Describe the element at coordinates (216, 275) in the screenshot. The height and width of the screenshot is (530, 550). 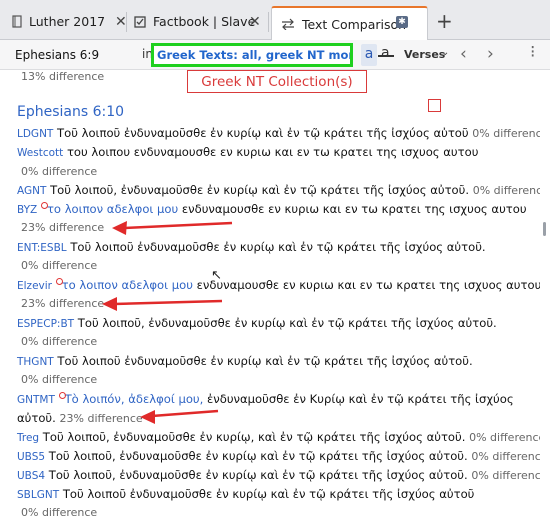
I see `mouse-cursor-icon: ↖` at that location.